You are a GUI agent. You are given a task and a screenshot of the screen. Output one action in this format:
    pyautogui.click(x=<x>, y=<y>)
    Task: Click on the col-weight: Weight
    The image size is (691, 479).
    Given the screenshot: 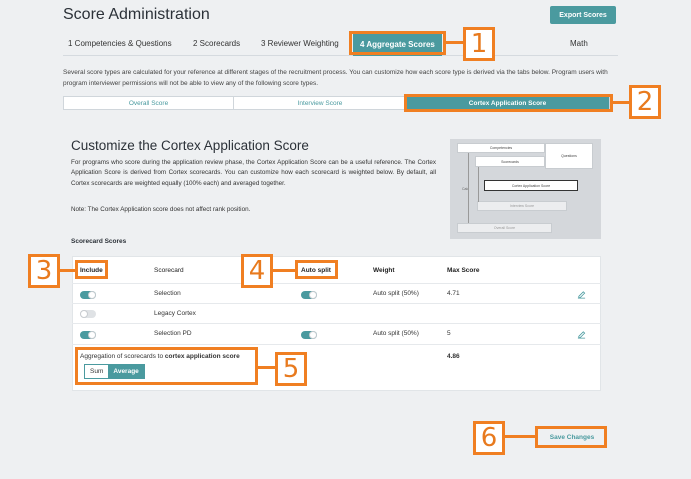 What is the action you would take?
    pyautogui.click(x=384, y=270)
    